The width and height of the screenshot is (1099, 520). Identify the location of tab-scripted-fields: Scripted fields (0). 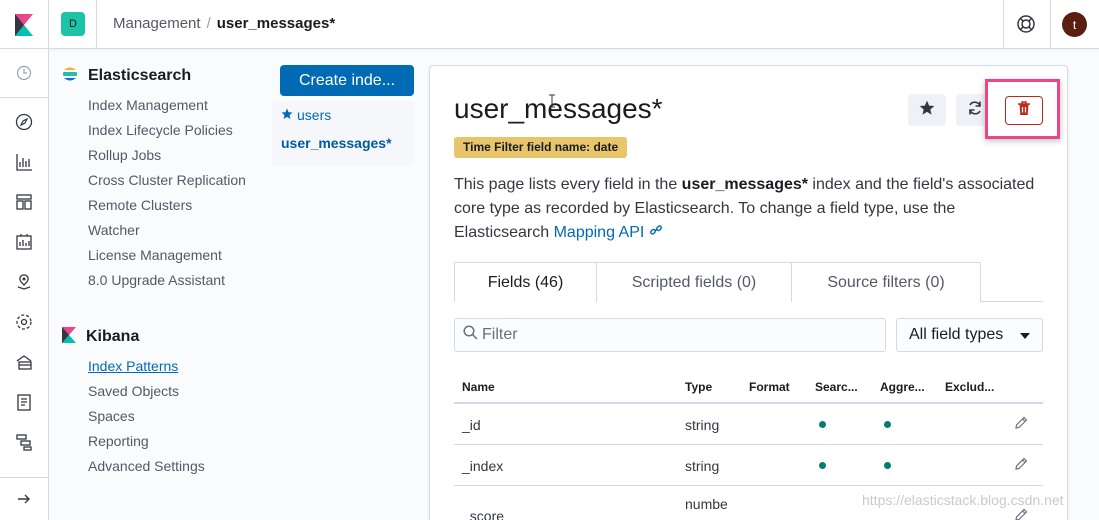
(694, 282).